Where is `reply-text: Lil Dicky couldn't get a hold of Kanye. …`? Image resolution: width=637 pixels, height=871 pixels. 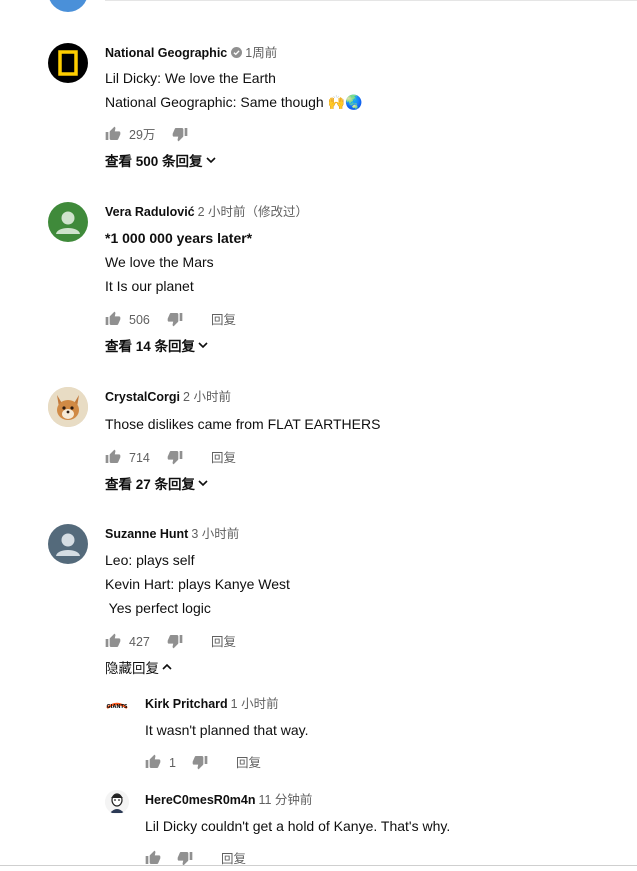 reply-text: Lil Dicky couldn't get a hold of Kanye. … is located at coordinates (298, 826).